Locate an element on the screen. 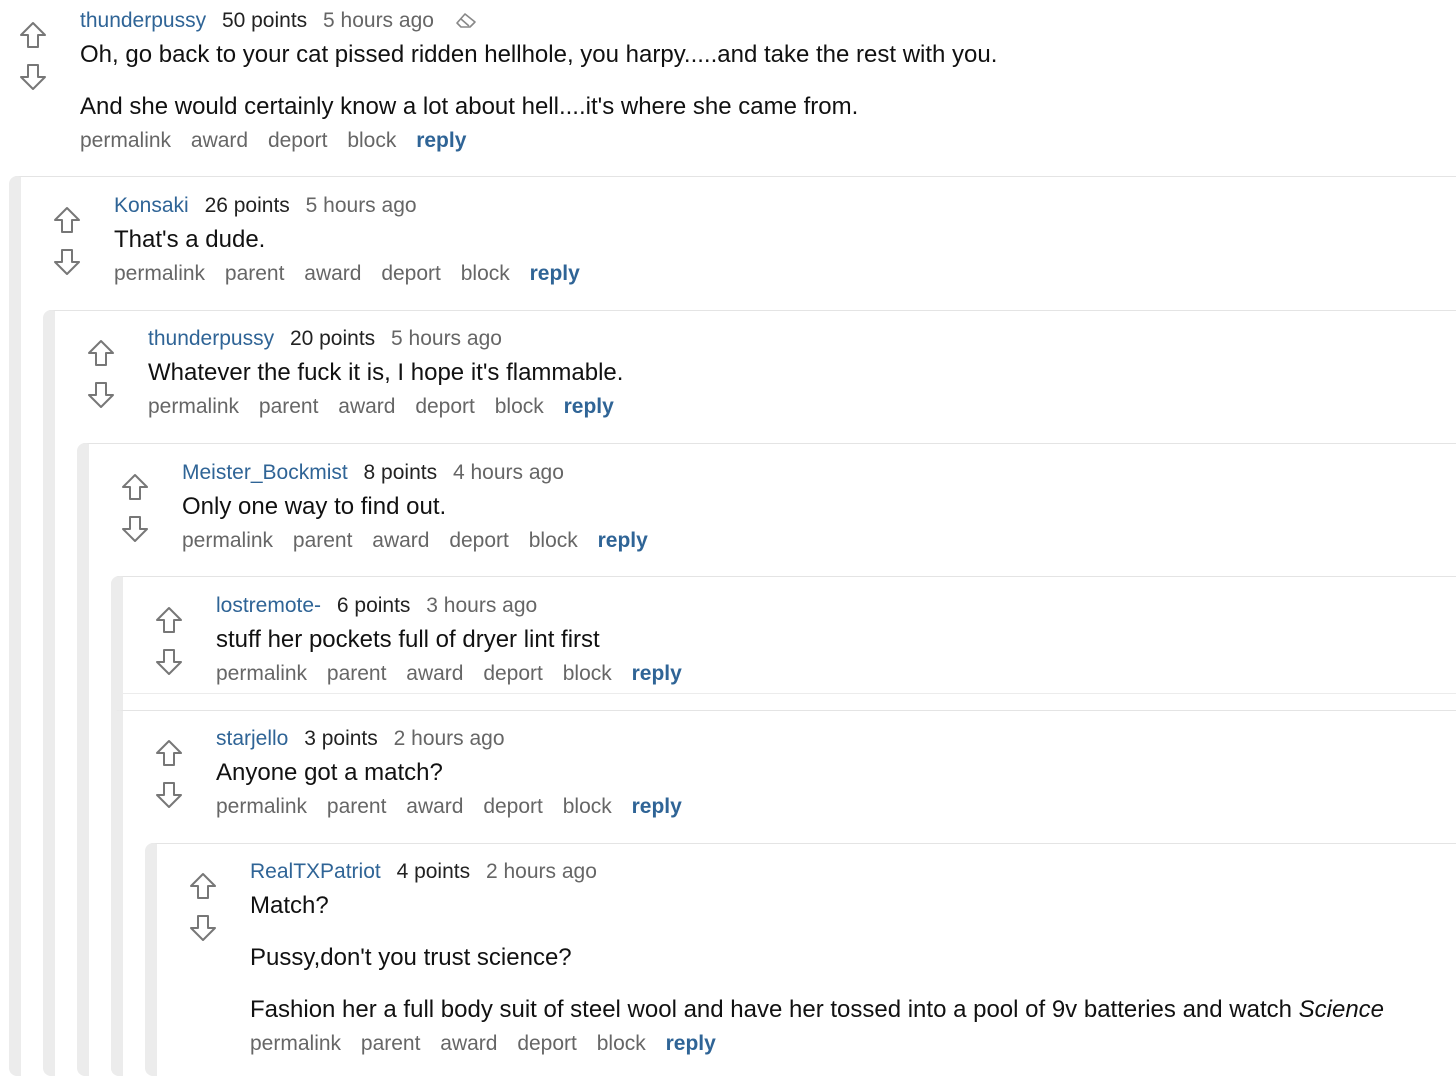 This screenshot has height=1076, width=1456. comment-author: RealTXPatriot is located at coordinates (315, 871).